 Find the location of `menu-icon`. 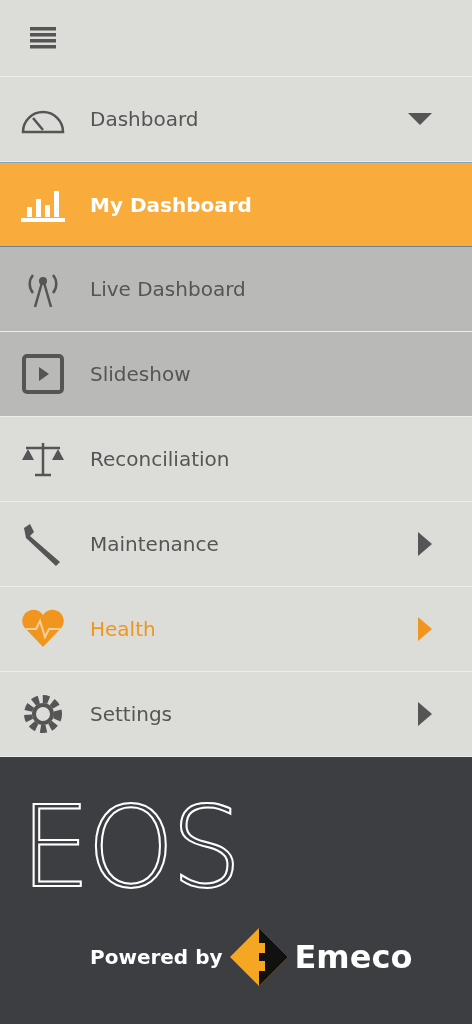

menu-icon is located at coordinates (43, 38).